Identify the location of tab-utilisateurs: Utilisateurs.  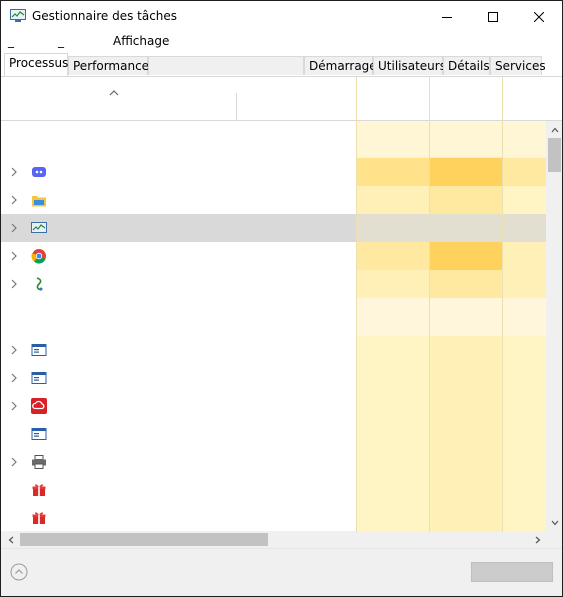
(409, 65).